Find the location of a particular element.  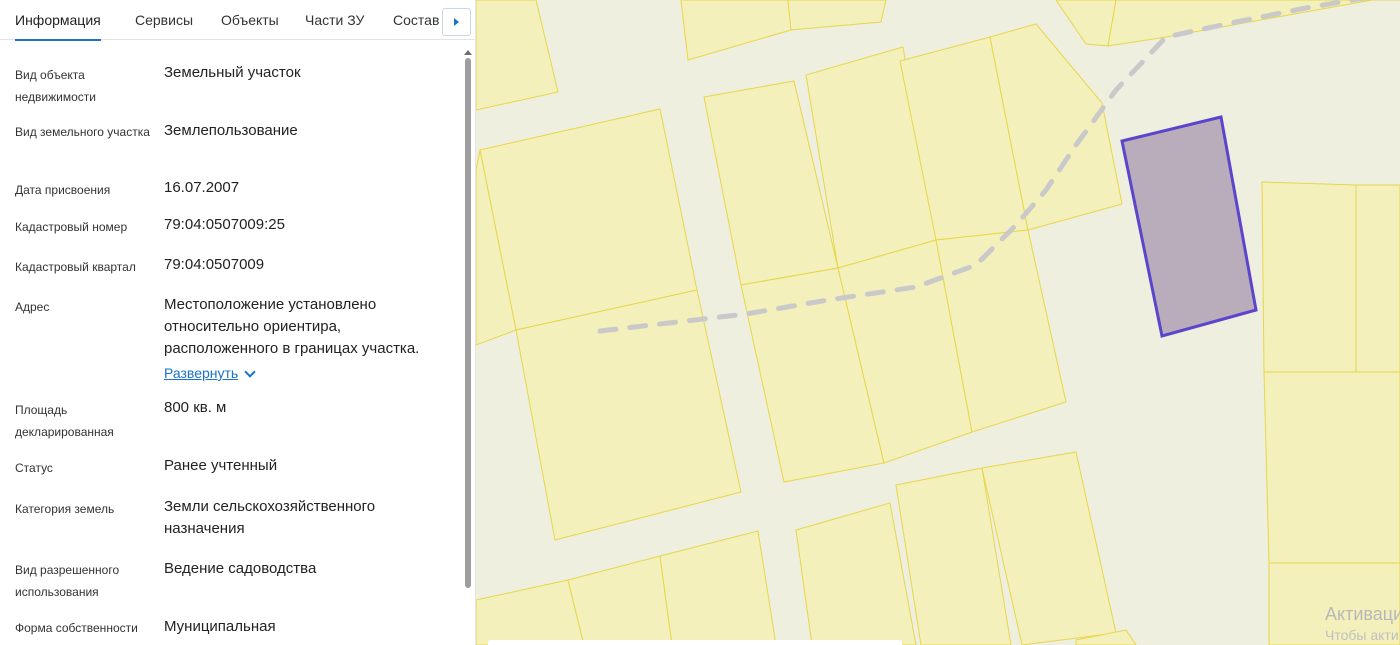

row-label: Вид объекта недвижимости is located at coordinates (55, 86).